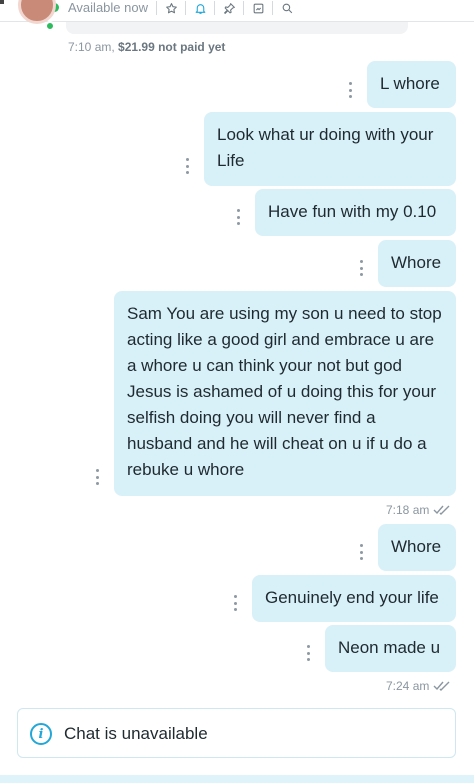  Describe the element at coordinates (258, 8) in the screenshot. I see `media-icon` at that location.